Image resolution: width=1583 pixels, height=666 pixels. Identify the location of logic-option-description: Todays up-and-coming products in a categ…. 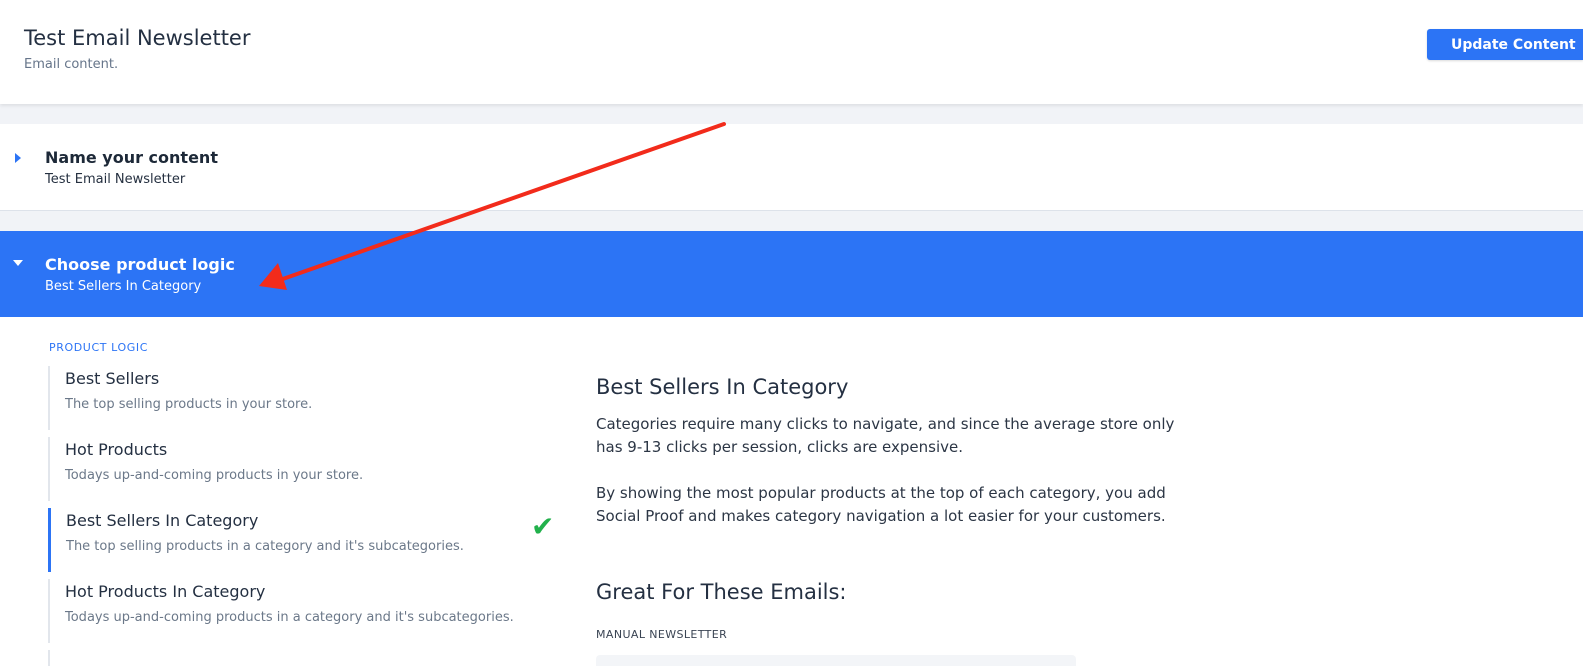
(289, 617).